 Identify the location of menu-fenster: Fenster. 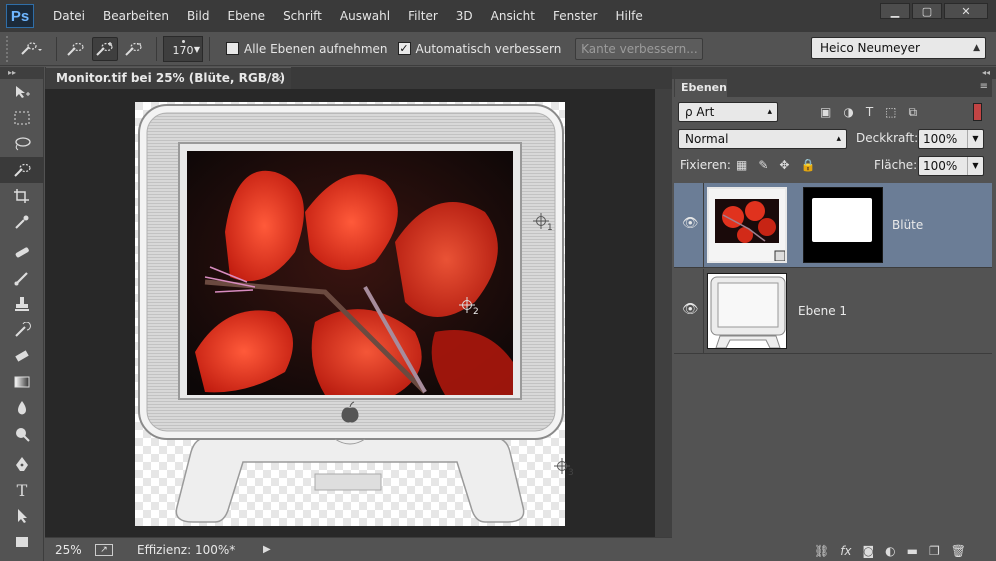
(575, 16).